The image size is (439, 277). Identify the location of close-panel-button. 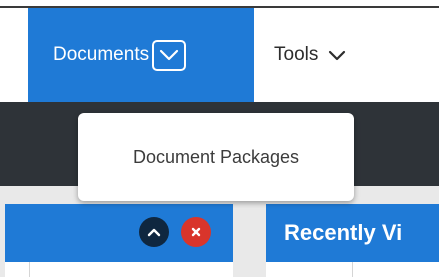
(196, 232).